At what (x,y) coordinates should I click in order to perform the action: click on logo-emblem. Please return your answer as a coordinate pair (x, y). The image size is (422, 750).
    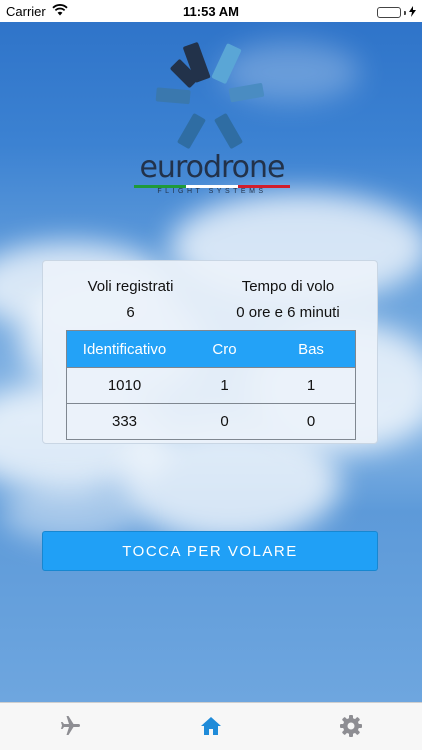
    Looking at the image, I should click on (210, 95).